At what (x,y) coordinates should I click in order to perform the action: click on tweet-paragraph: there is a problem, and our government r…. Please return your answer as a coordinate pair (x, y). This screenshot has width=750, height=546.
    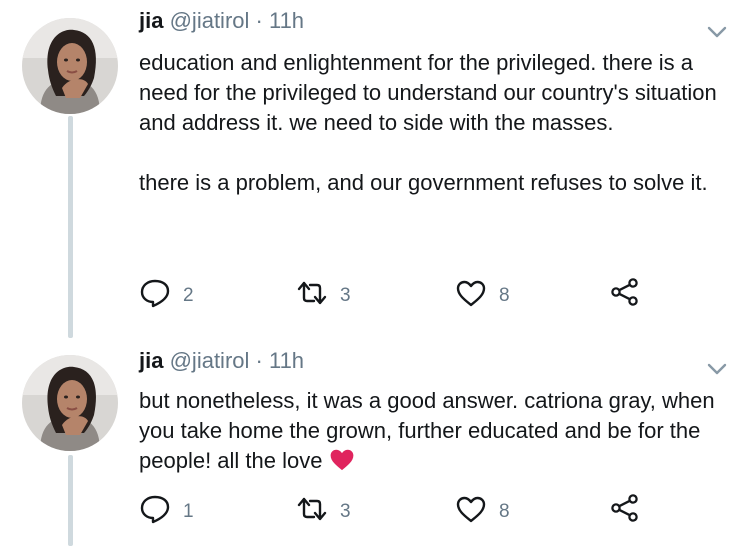
    Looking at the image, I should click on (423, 182).